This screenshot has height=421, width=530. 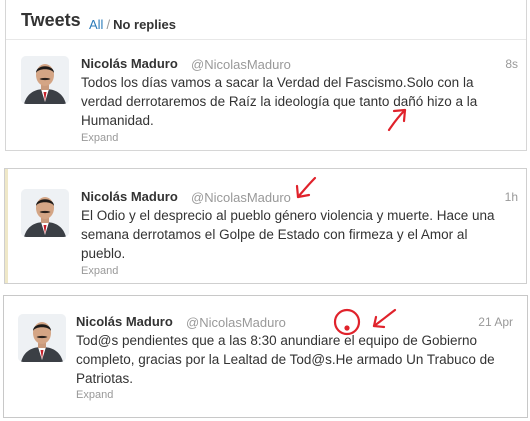 What do you see at coordinates (6, 226) in the screenshot?
I see `tweet-highlight-stripe` at bounding box center [6, 226].